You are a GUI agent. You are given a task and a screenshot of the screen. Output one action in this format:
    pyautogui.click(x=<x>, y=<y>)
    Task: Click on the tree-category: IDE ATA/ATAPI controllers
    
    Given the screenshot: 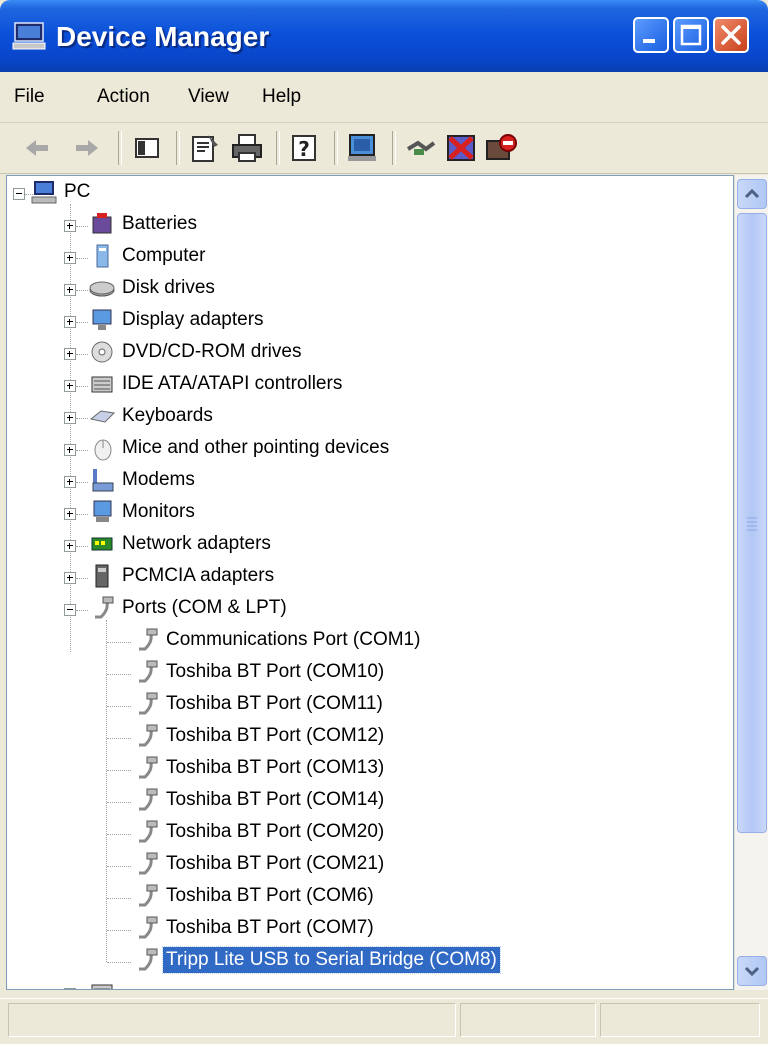 What is the action you would take?
    pyautogui.click(x=217, y=384)
    